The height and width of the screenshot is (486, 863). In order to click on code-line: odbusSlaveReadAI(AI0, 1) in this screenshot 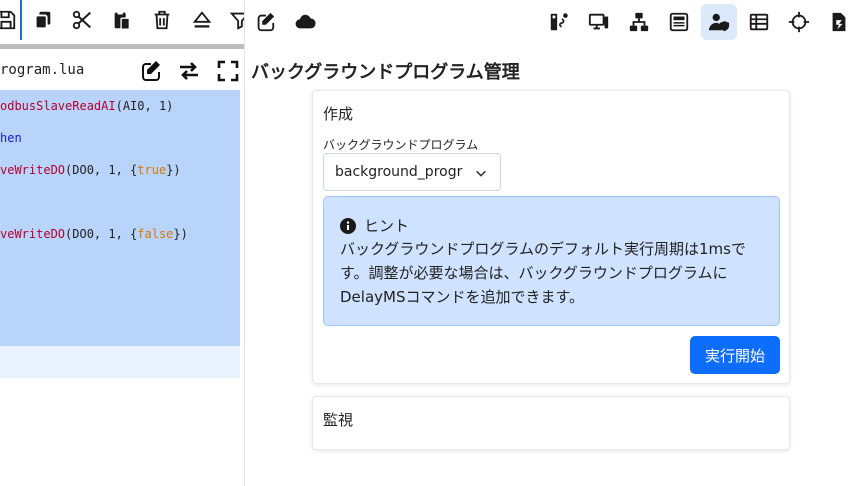, I will do `click(86, 106)`.